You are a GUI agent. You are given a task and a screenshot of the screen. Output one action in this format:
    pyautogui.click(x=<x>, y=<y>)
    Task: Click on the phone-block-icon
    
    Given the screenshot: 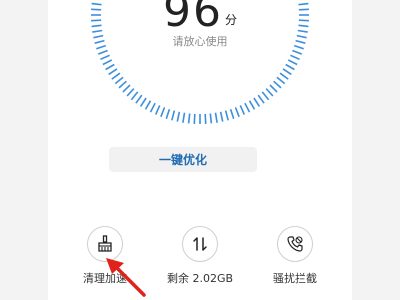 What is the action you would take?
    pyautogui.click(x=295, y=244)
    